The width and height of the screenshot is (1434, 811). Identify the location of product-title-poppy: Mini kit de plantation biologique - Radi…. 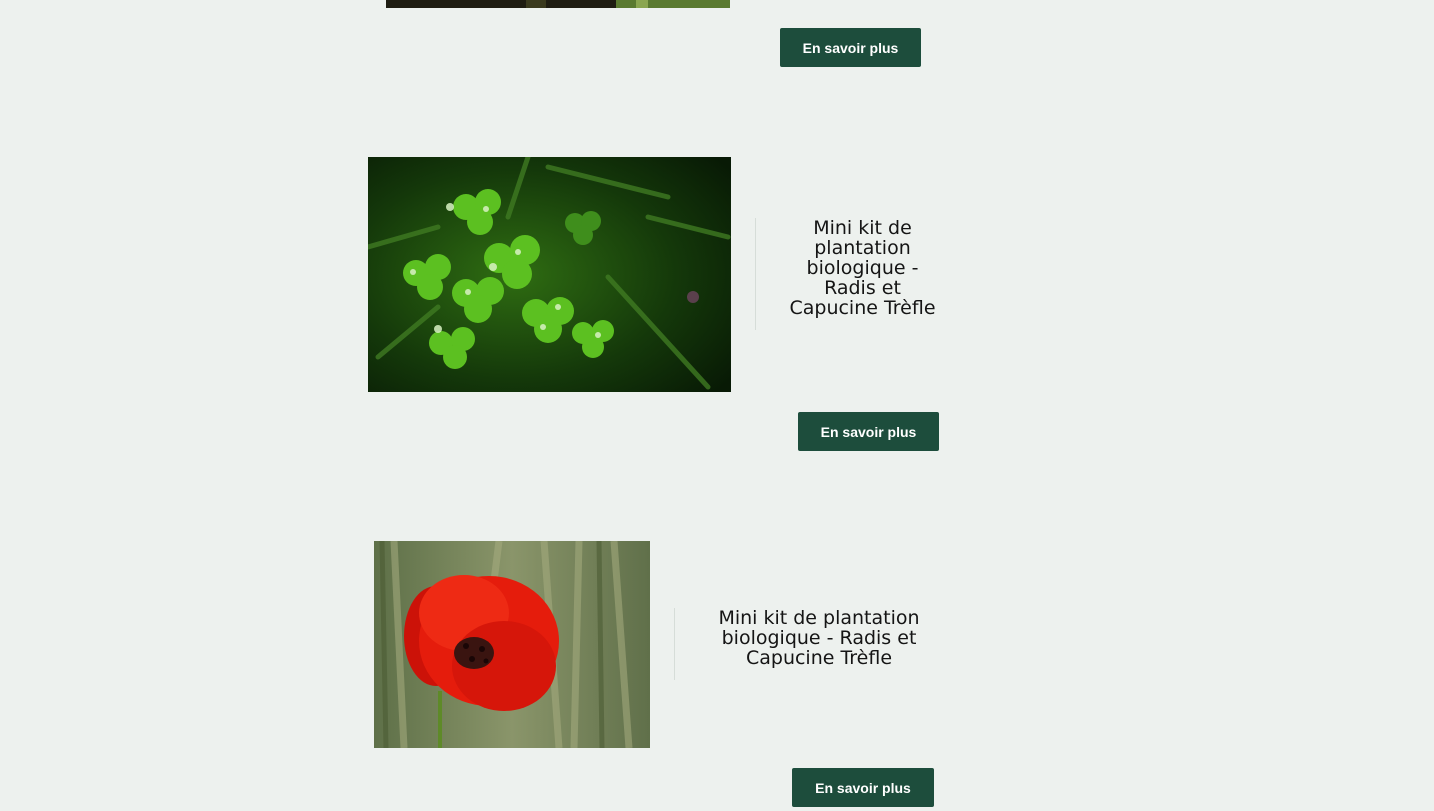
(819, 638).